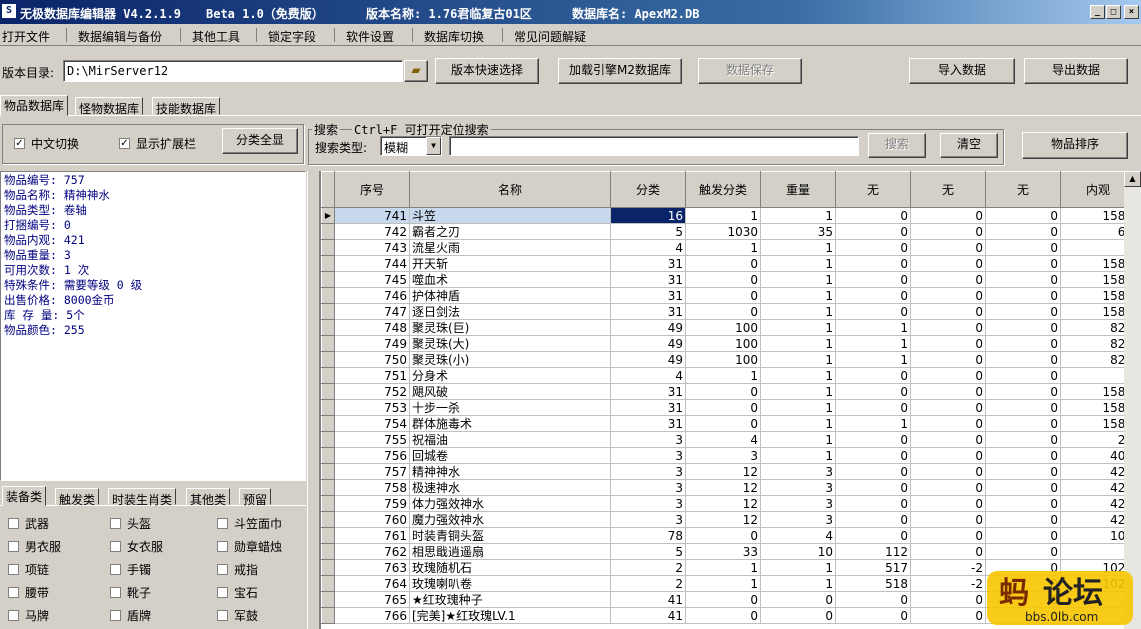 This screenshot has height=629, width=1141. Describe the element at coordinates (648, 567) in the screenshot. I see `table-cell: 2` at that location.